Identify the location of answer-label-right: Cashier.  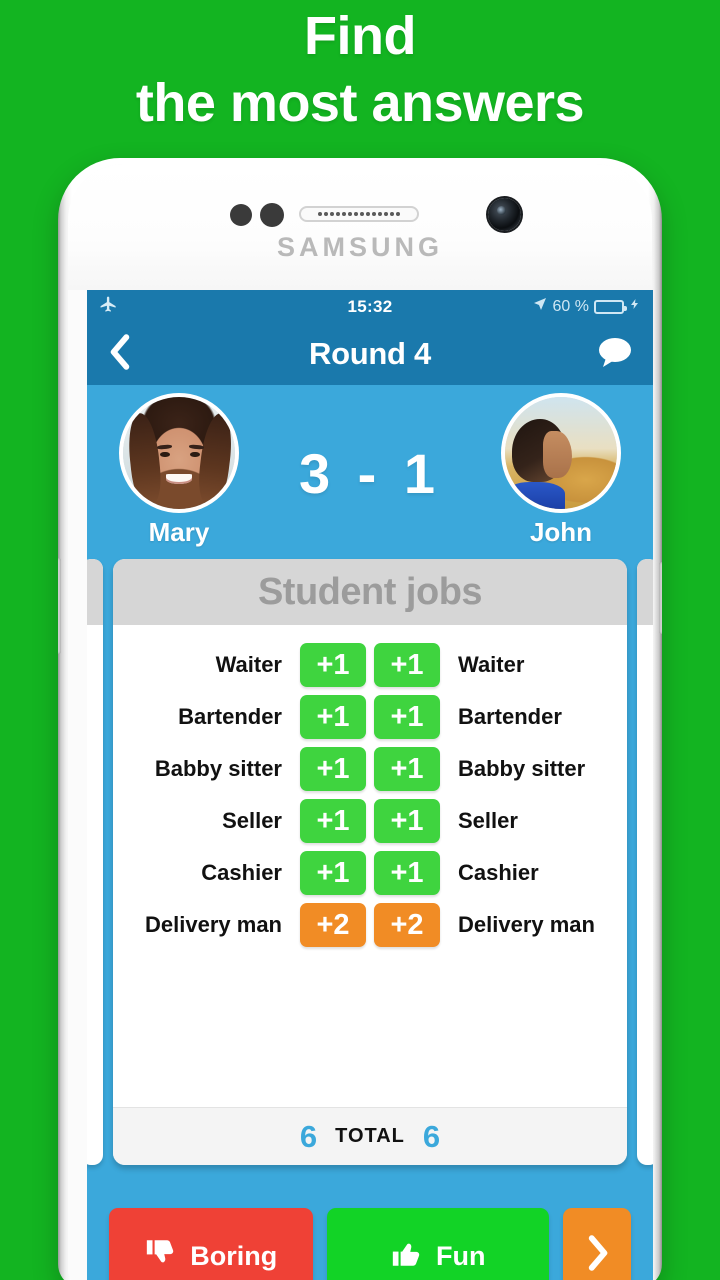
(498, 872).